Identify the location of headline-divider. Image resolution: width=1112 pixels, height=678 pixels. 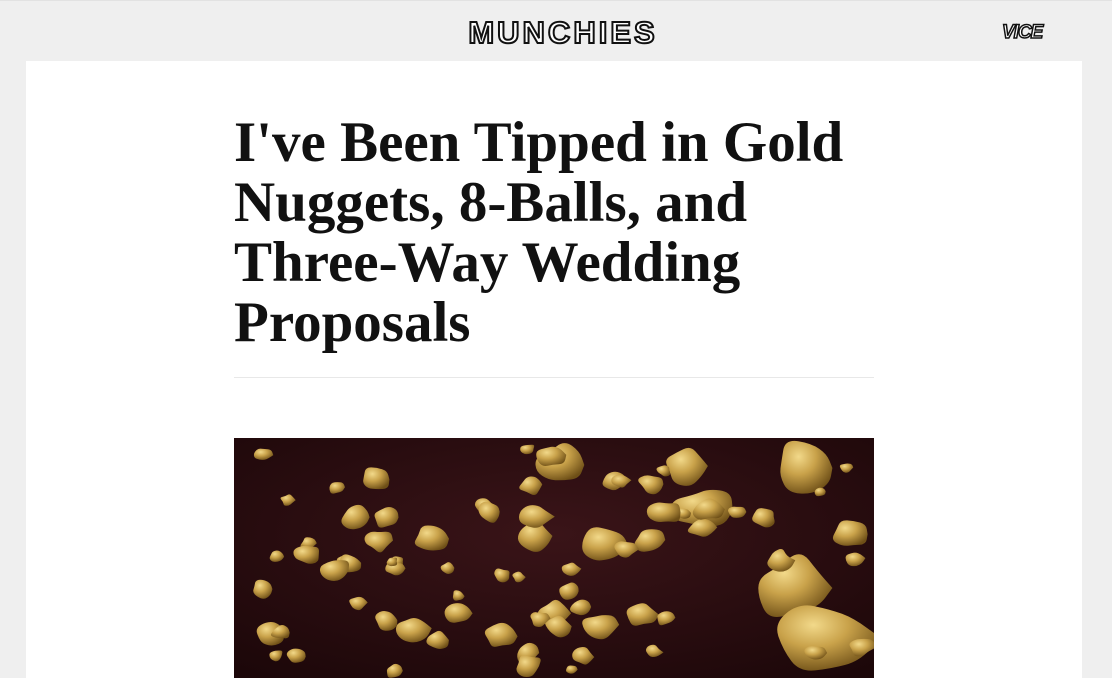
(554, 377).